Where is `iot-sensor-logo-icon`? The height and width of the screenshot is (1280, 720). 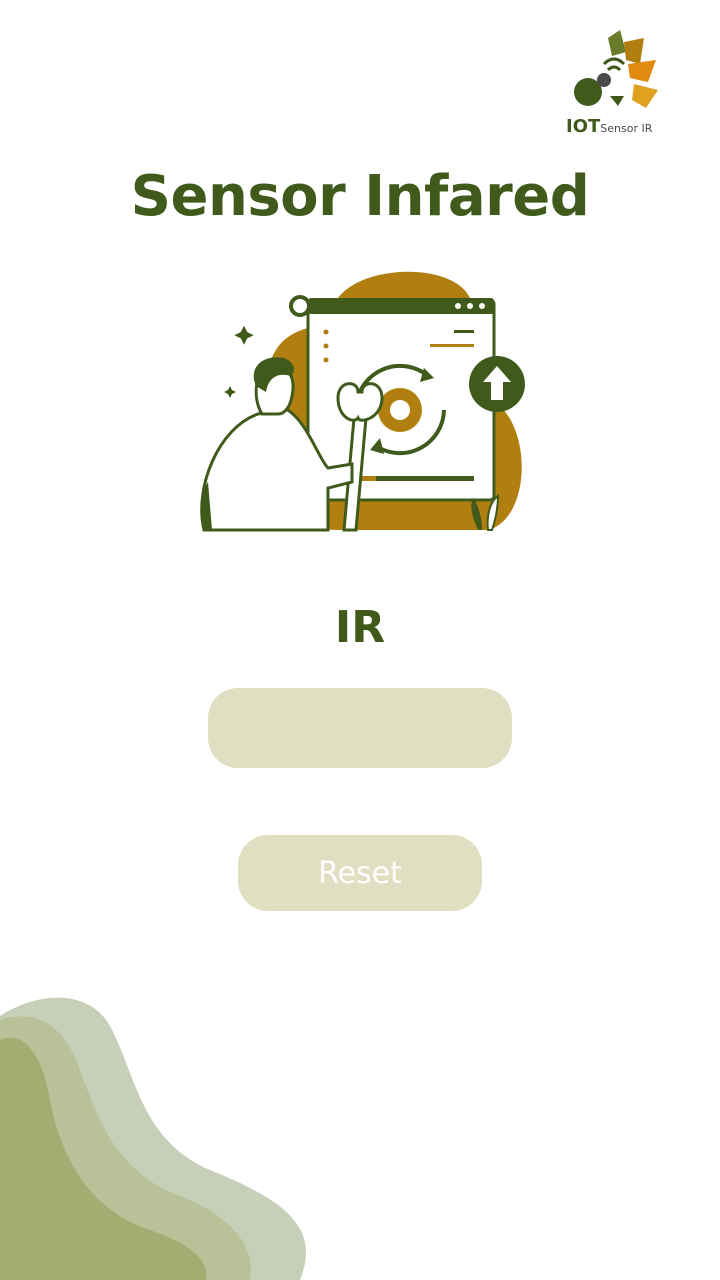 iot-sensor-logo-icon is located at coordinates (616, 69).